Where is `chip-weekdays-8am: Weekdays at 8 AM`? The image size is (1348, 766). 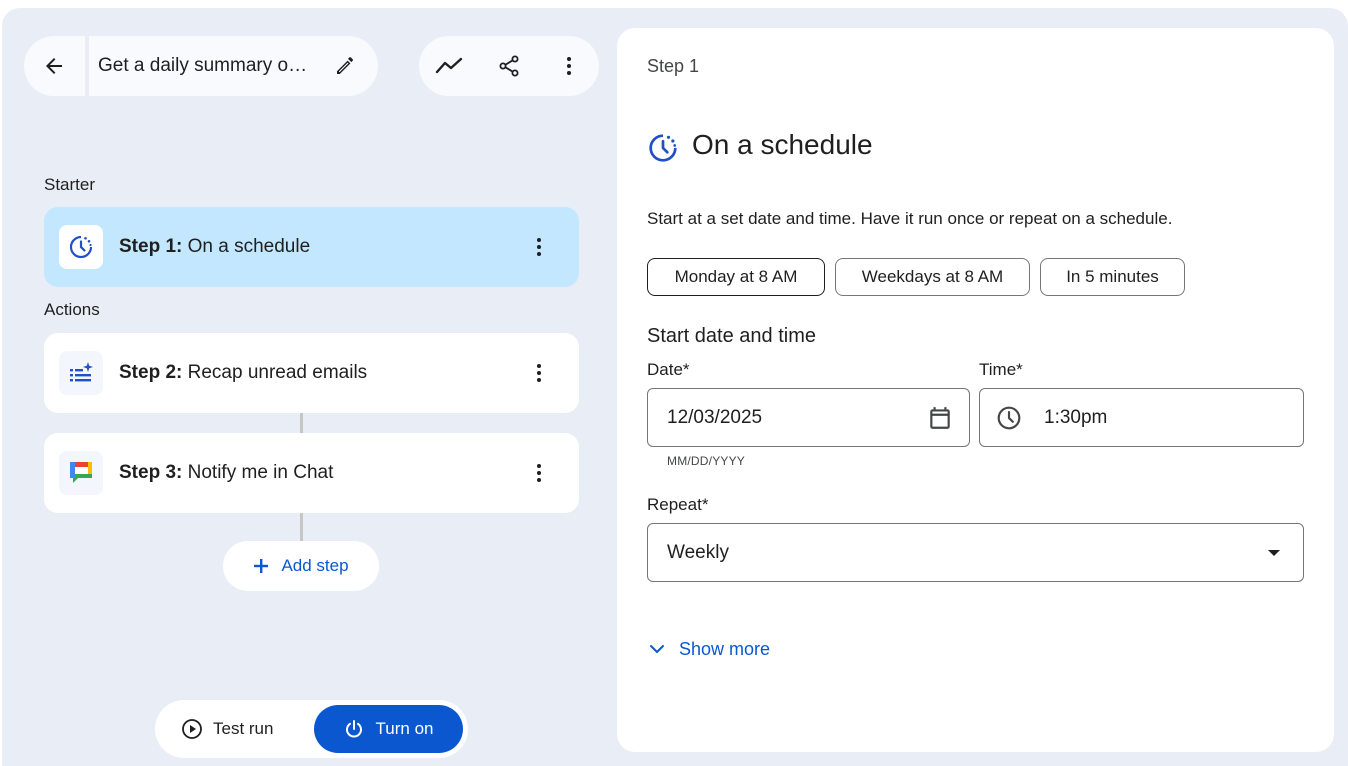
chip-weekdays-8am: Weekdays at 8 AM is located at coordinates (932, 277).